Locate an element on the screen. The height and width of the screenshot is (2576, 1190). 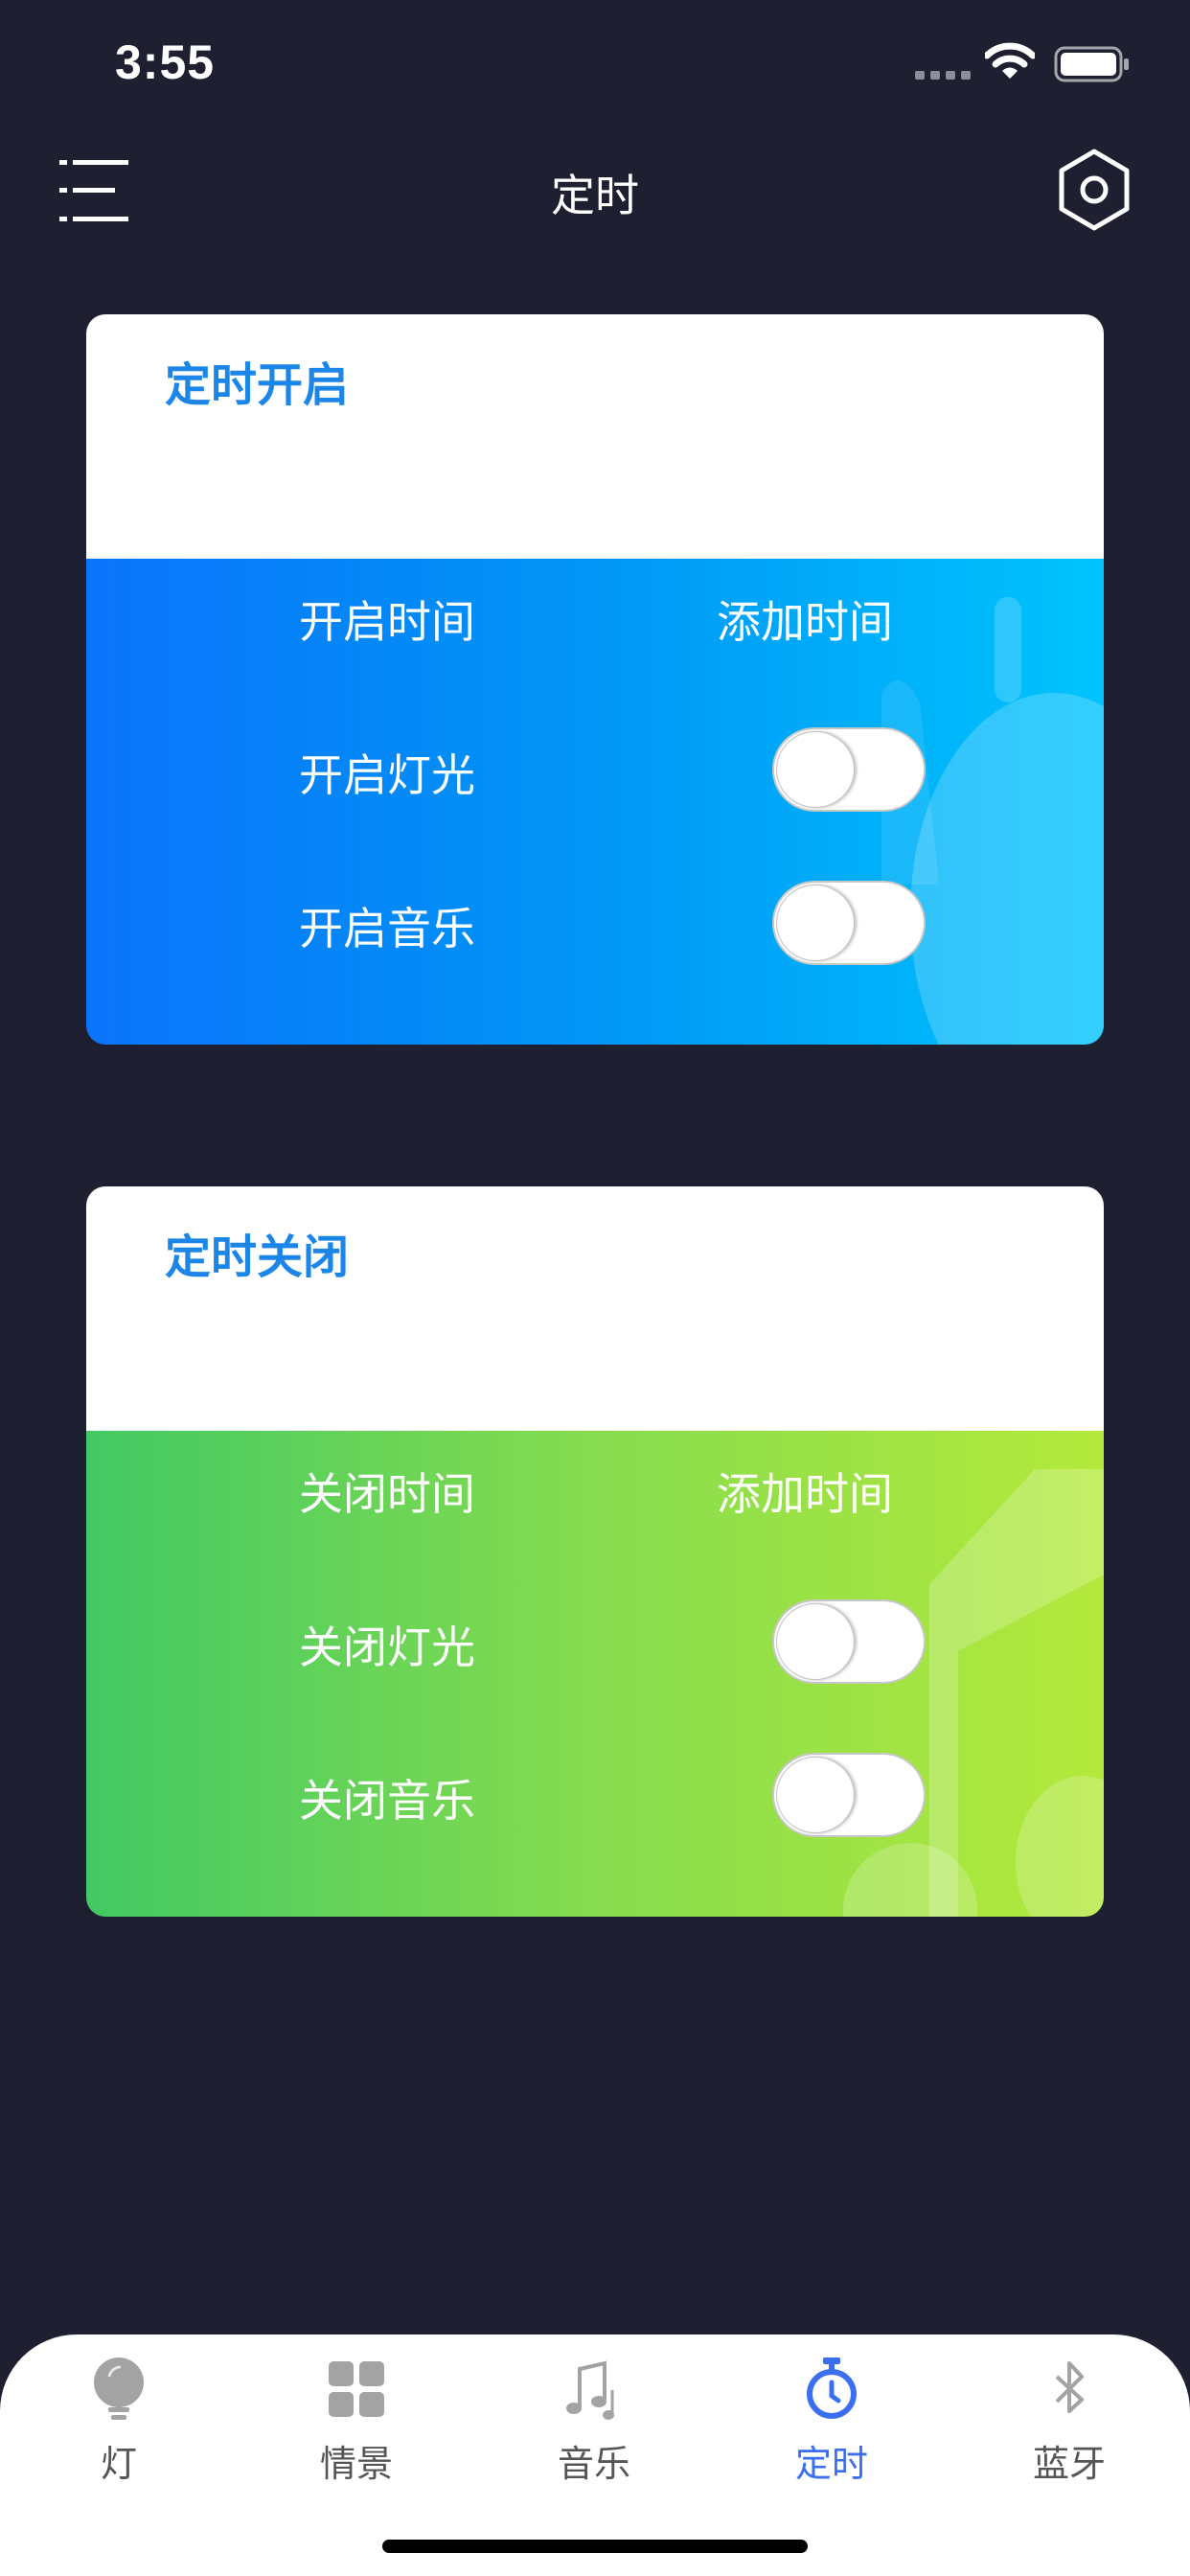
bulb-decoration-icon is located at coordinates (992, 821).